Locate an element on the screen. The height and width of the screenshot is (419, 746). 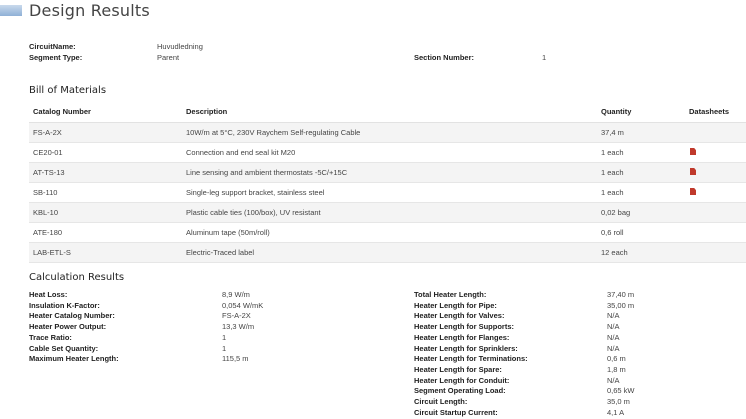
calc-result-value: 0,054 W/mK is located at coordinates (243, 305).